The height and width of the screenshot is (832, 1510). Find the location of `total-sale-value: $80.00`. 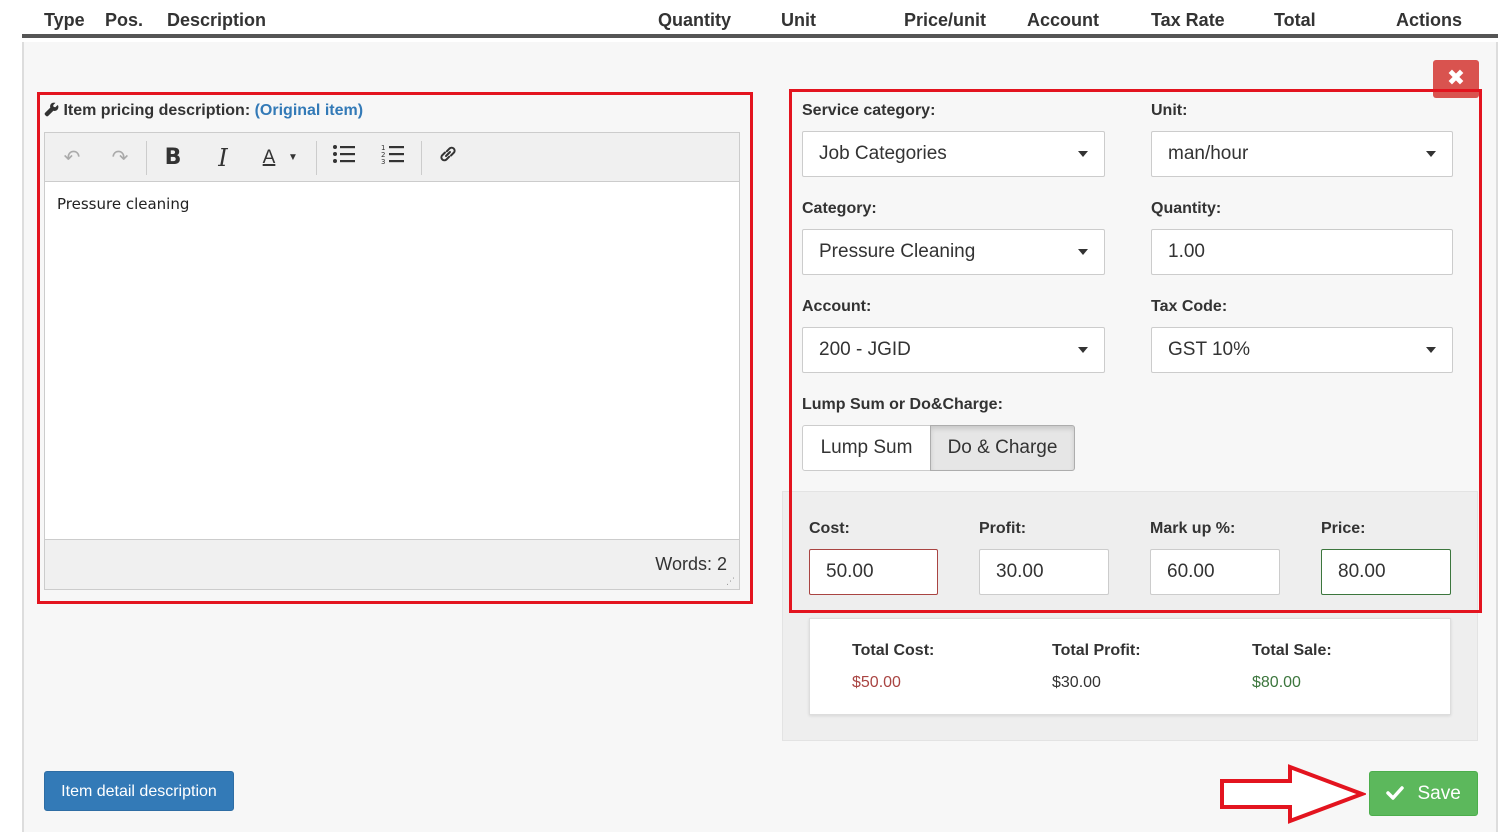

total-sale-value: $80.00 is located at coordinates (1276, 682).